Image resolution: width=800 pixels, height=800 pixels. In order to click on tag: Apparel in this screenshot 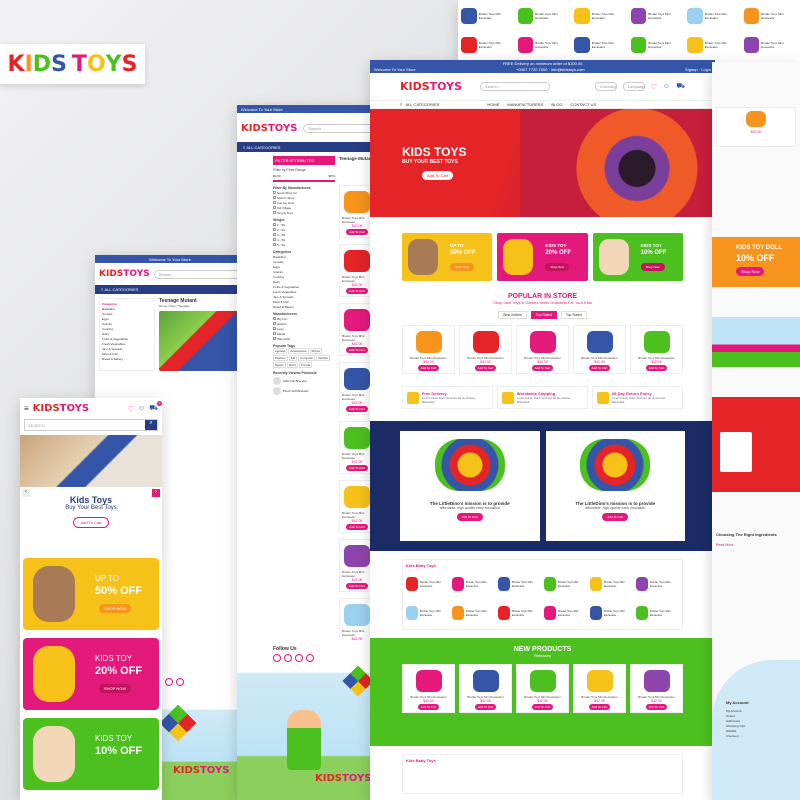, I will do `click(280, 351)`.